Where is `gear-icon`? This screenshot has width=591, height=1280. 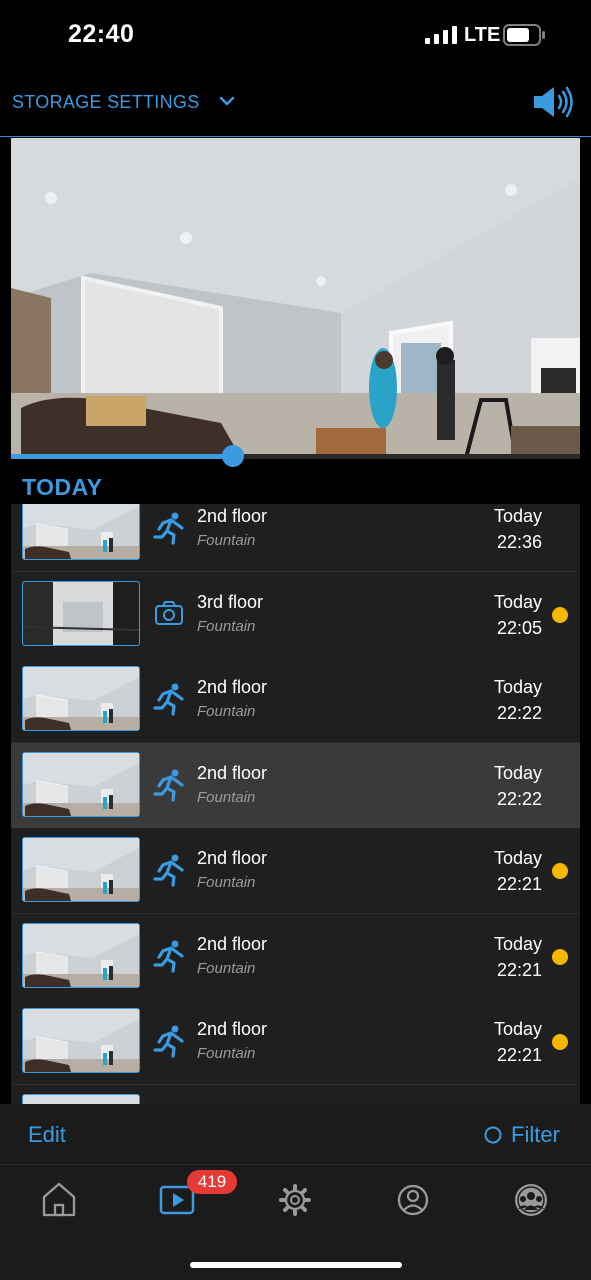 gear-icon is located at coordinates (295, 1199).